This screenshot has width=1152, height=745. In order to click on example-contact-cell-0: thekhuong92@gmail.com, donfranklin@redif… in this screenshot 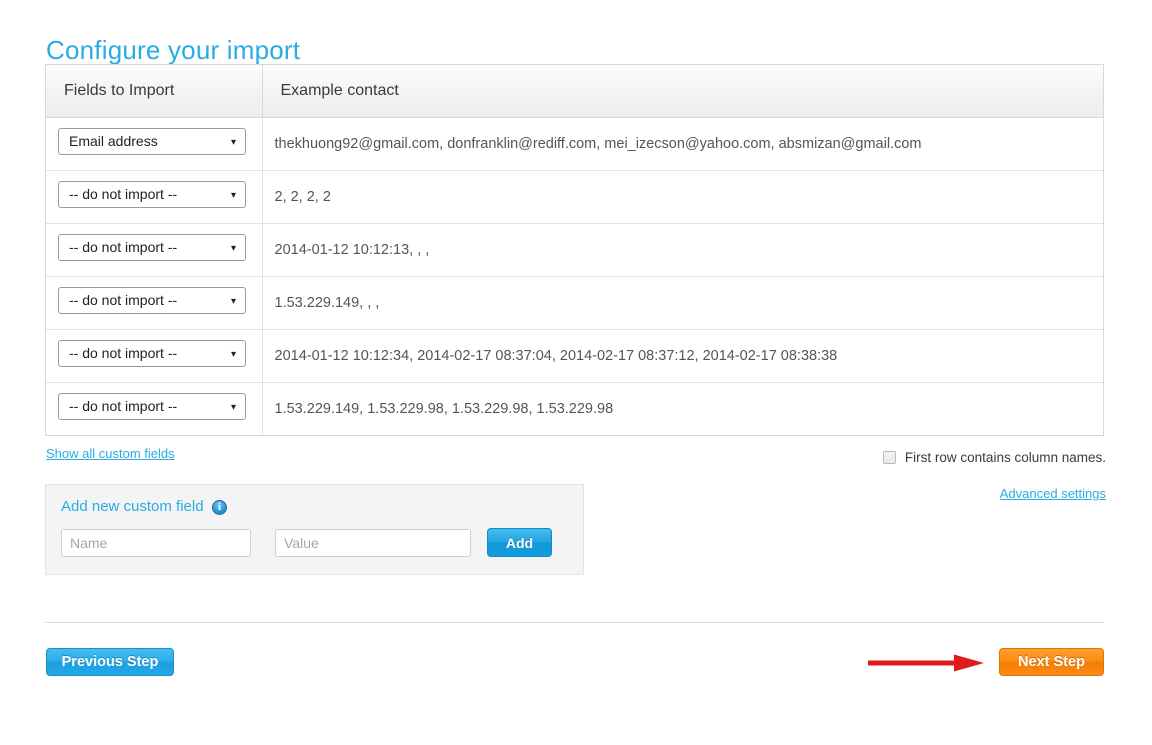, I will do `click(682, 144)`.